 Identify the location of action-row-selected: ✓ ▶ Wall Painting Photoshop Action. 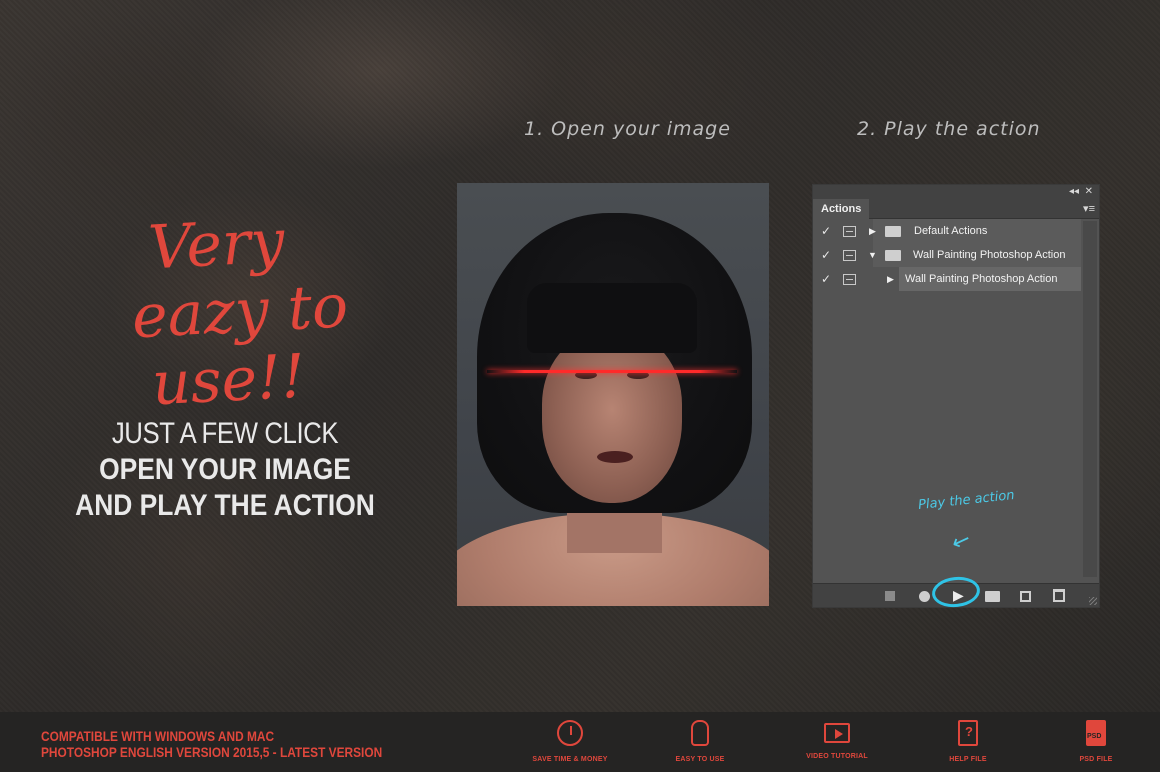
(956, 279).